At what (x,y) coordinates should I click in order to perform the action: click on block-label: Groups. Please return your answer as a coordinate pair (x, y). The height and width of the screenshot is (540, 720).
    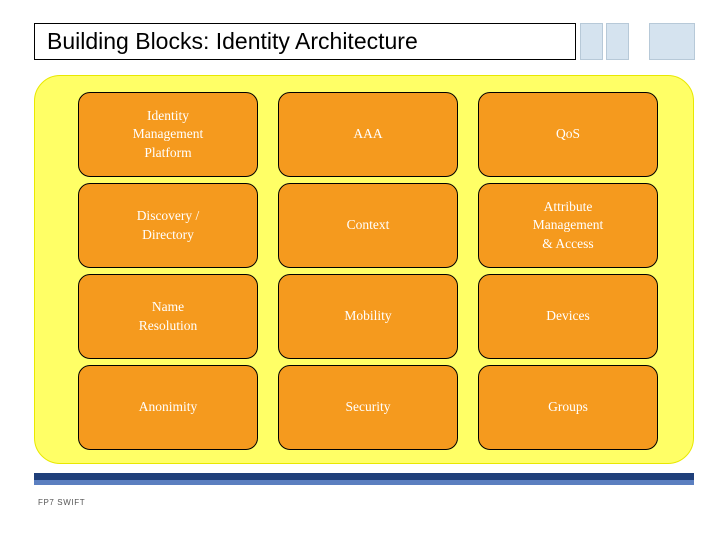
    Looking at the image, I should click on (568, 407).